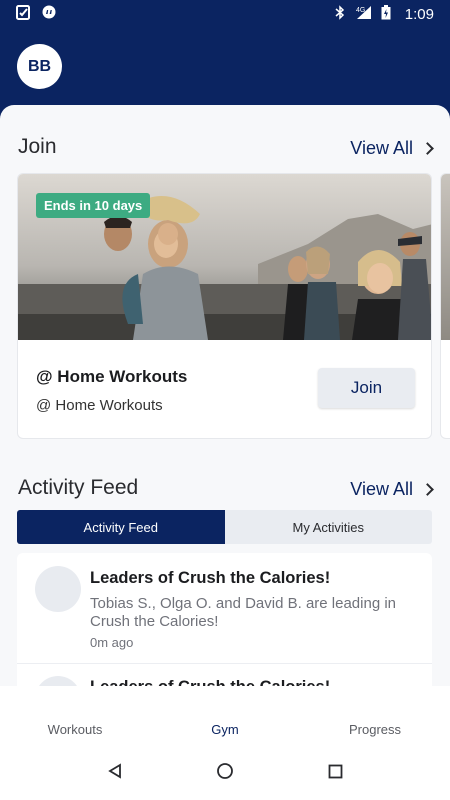 Image resolution: width=450 pixels, height=800 pixels. I want to click on activity-tabs: Activity Feed My Activities, so click(224, 527).